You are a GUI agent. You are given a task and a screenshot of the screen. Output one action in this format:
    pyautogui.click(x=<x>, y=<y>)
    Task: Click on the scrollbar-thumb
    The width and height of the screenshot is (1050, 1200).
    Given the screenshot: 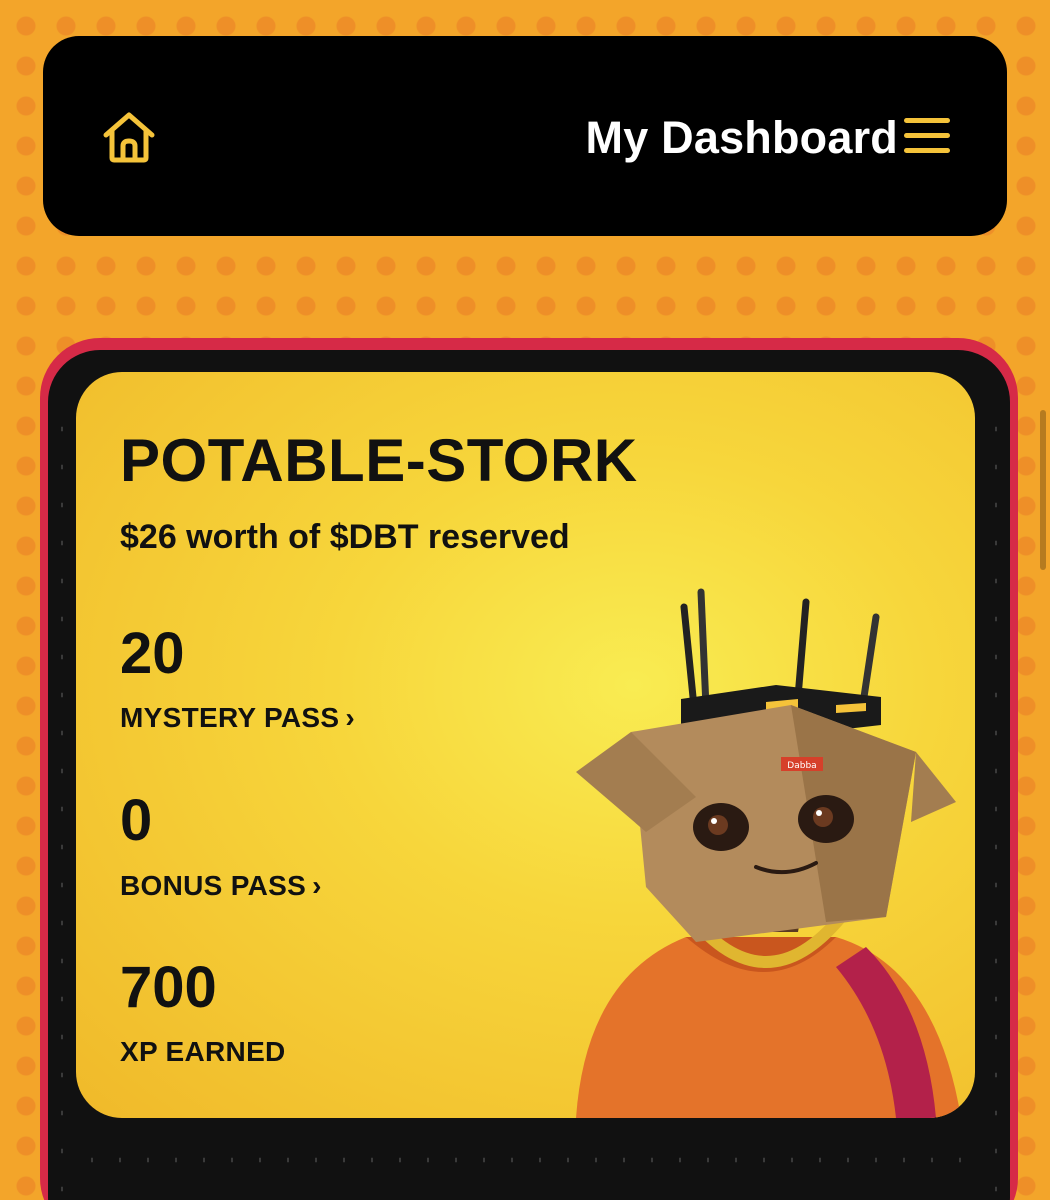 What is the action you would take?
    pyautogui.click(x=1043, y=490)
    